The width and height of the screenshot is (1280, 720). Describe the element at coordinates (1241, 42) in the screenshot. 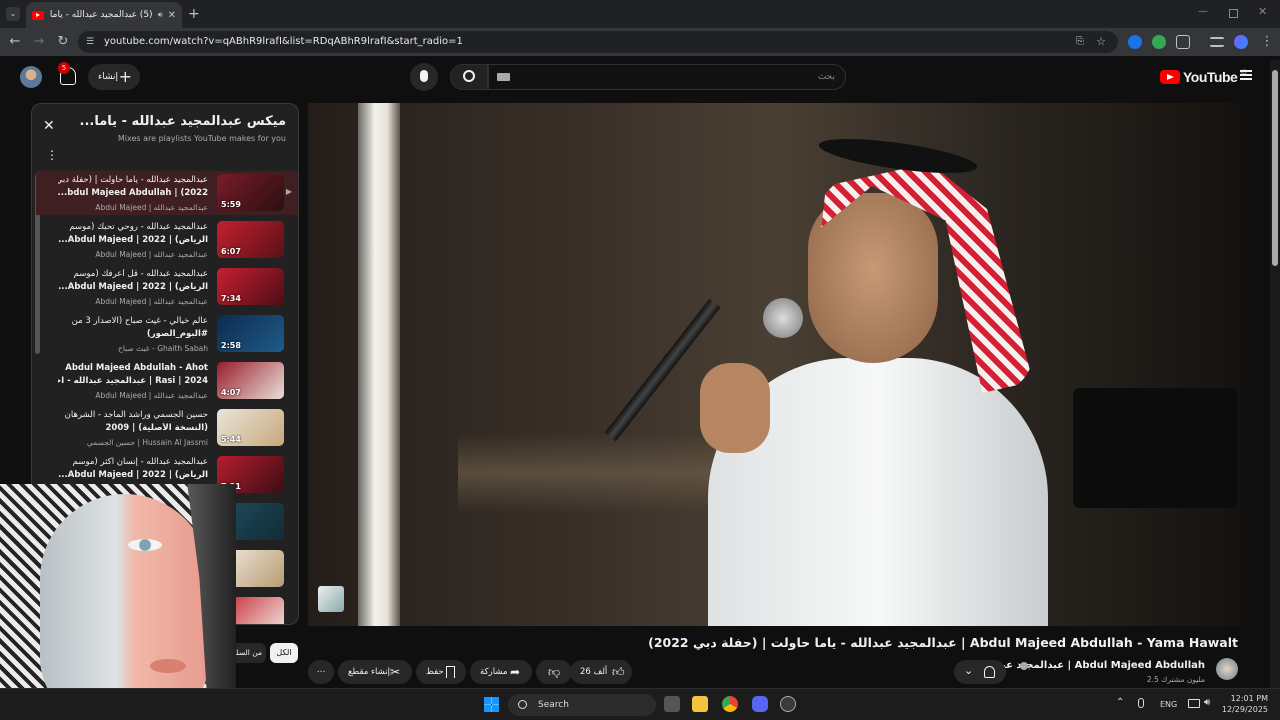

I see `profile-avatar-icon` at that location.